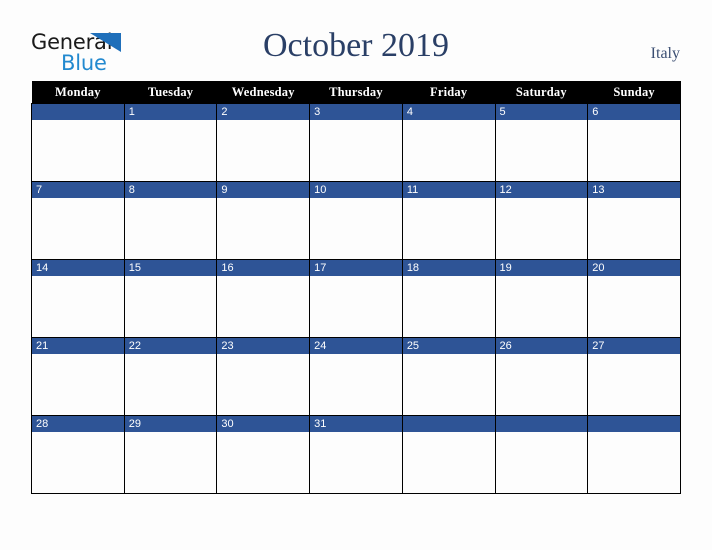 The width and height of the screenshot is (712, 550). I want to click on day-cell: 31, so click(356, 454).